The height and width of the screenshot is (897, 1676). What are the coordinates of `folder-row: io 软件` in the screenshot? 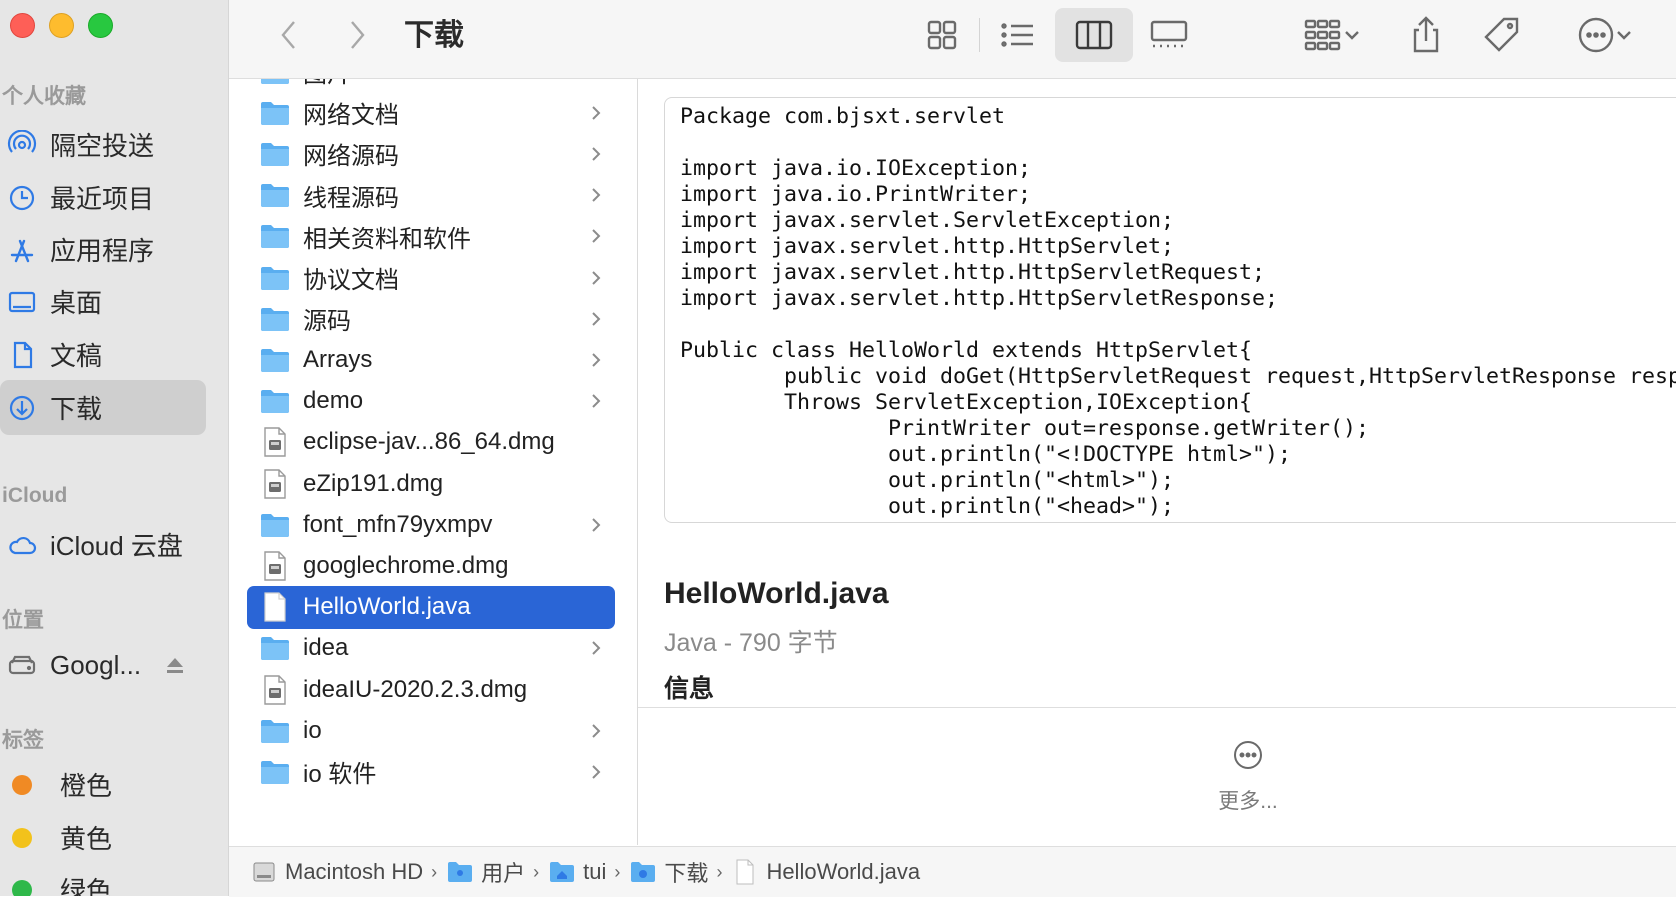 It's located at (431, 771).